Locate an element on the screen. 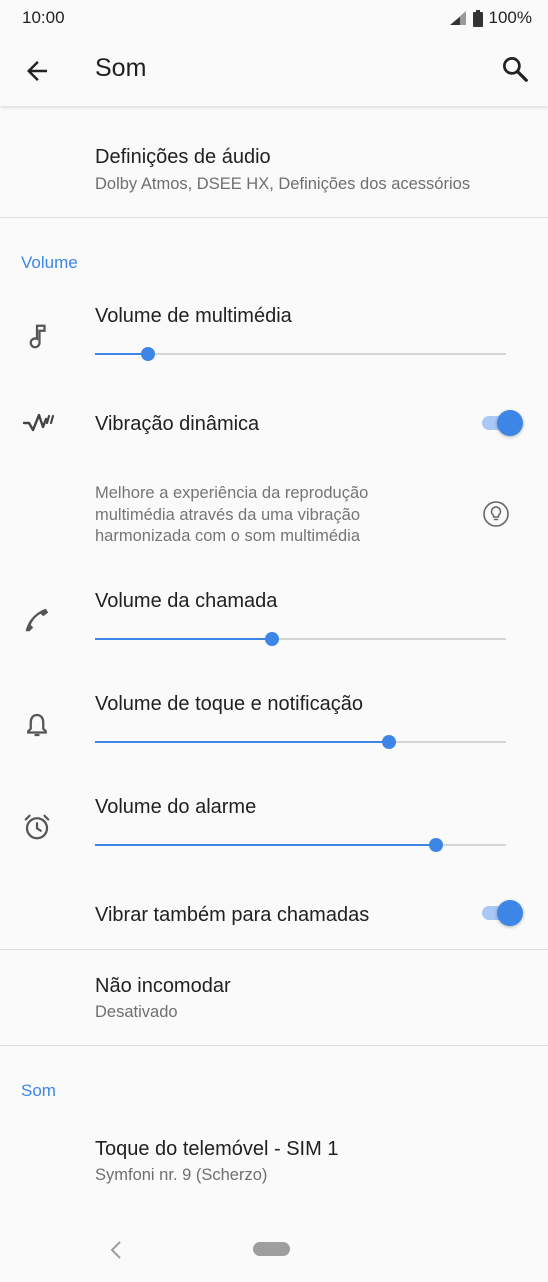  dynamic-vibration-label: Vibração dinâmica is located at coordinates (177, 424).